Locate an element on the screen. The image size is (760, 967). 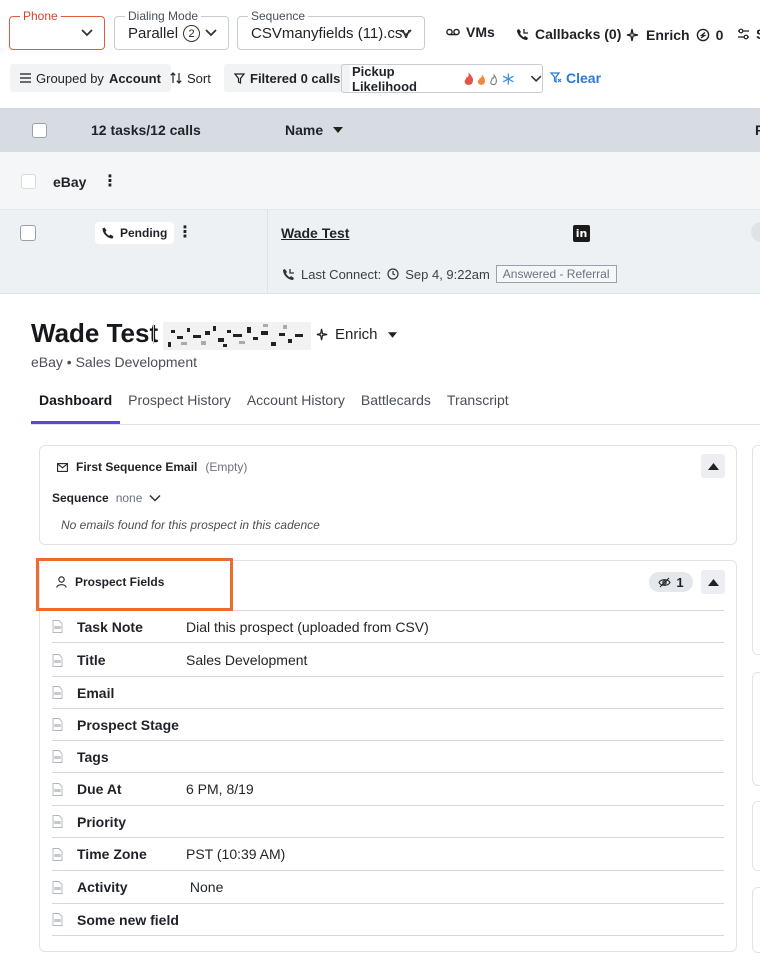
sequence-selector: Sequence none is located at coordinates (106, 498).